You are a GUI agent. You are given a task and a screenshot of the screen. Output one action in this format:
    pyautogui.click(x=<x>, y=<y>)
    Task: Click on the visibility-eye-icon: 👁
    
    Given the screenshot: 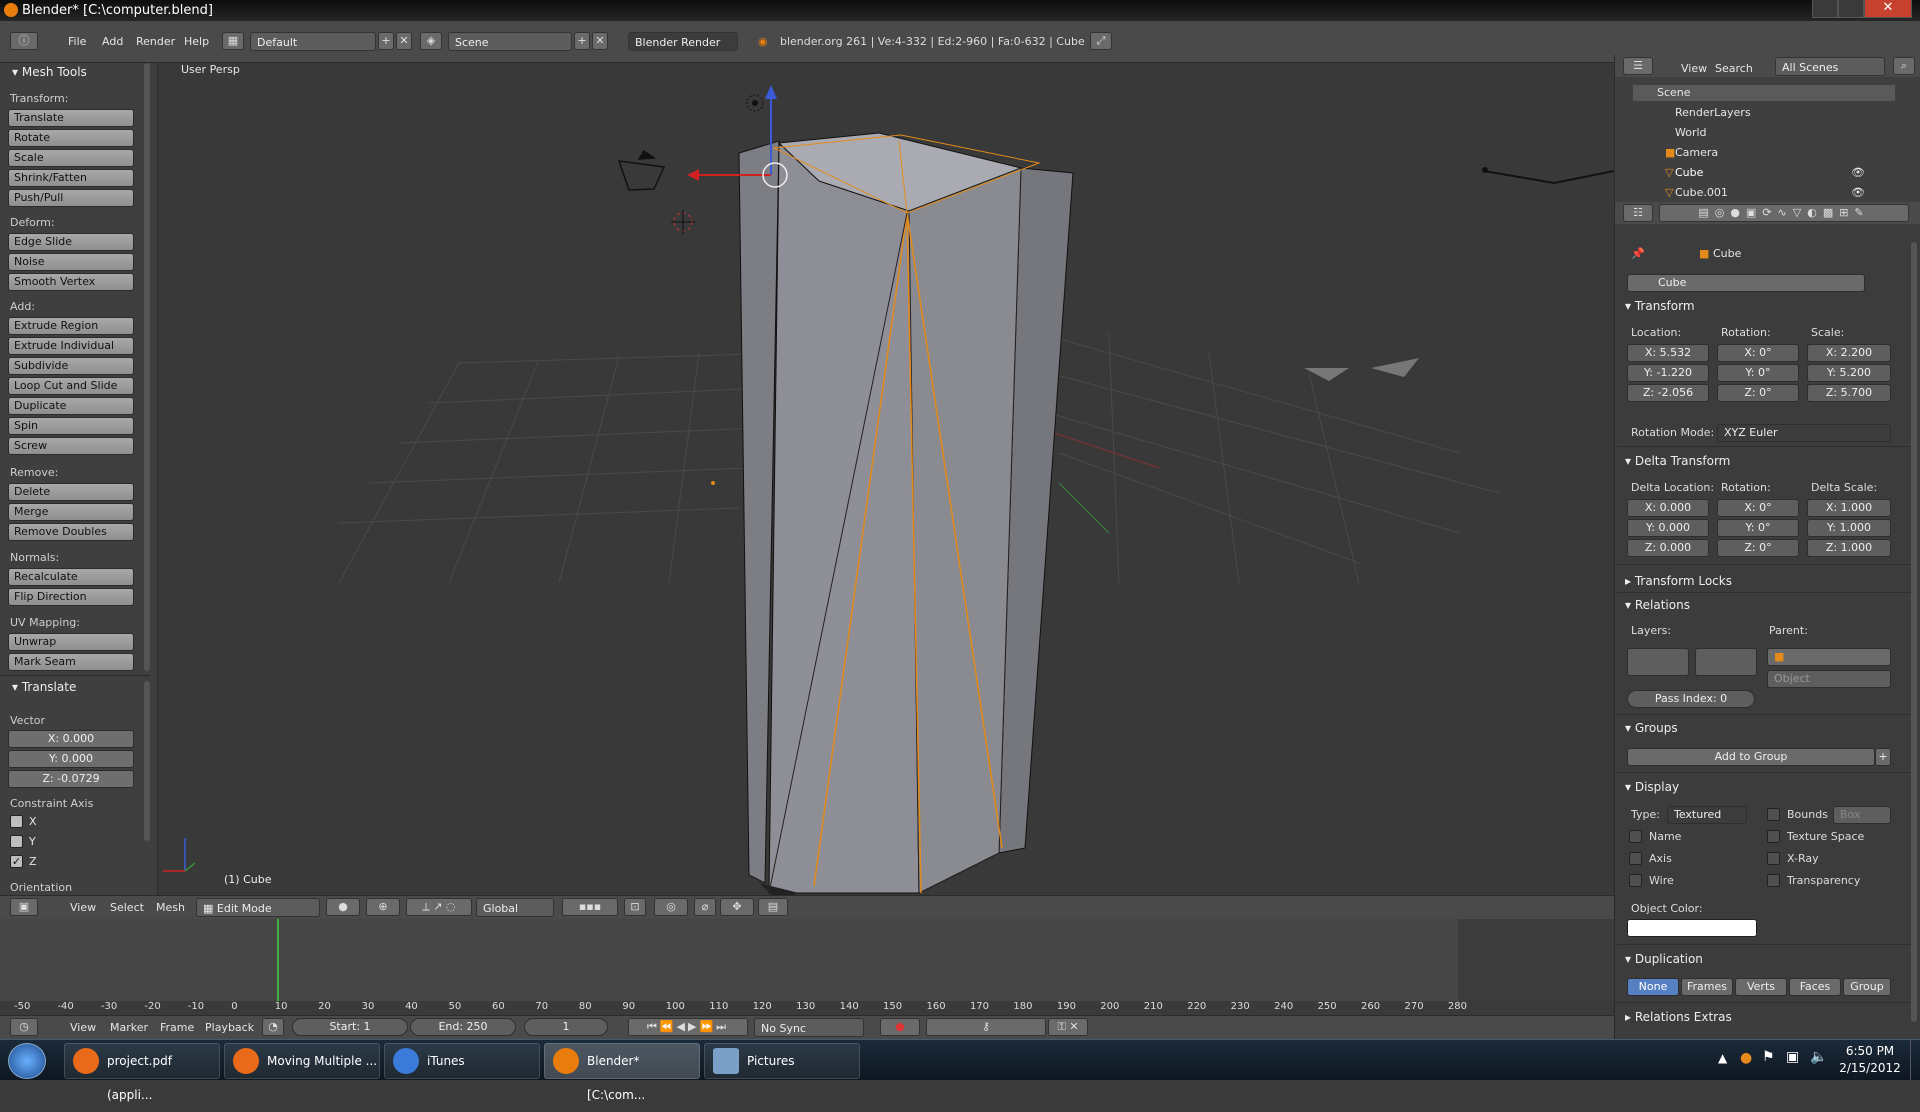 What is the action you would take?
    pyautogui.click(x=1858, y=192)
    